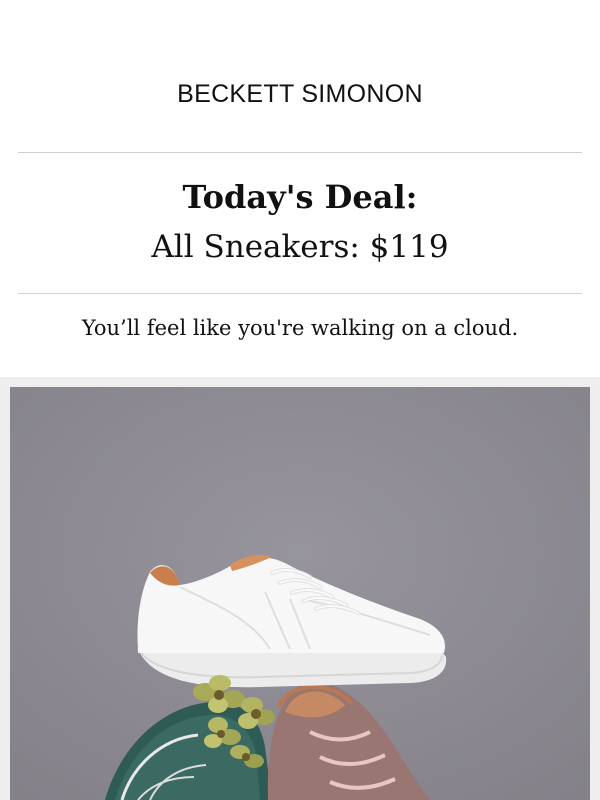 The width and height of the screenshot is (600, 800). I want to click on divider-bottom, so click(300, 293).